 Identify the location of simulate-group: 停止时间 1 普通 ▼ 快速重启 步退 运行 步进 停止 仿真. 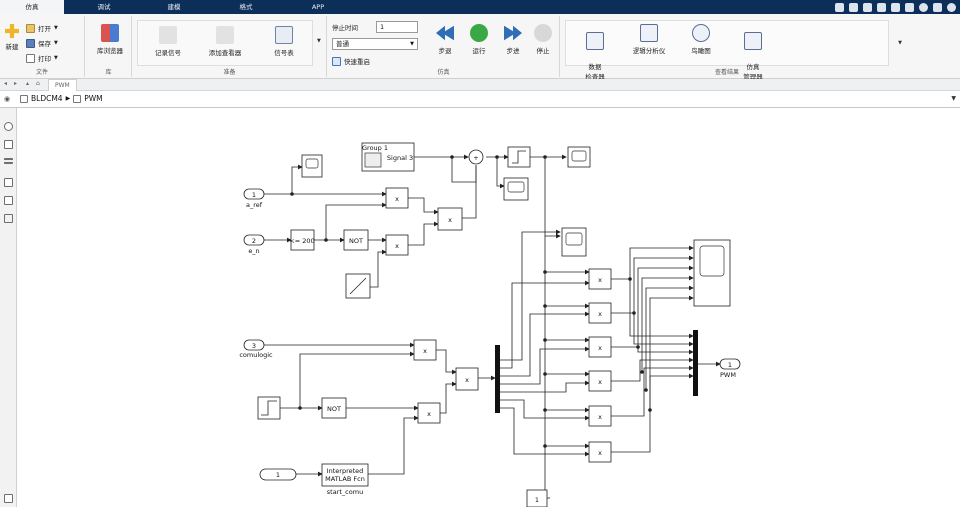
(444, 46).